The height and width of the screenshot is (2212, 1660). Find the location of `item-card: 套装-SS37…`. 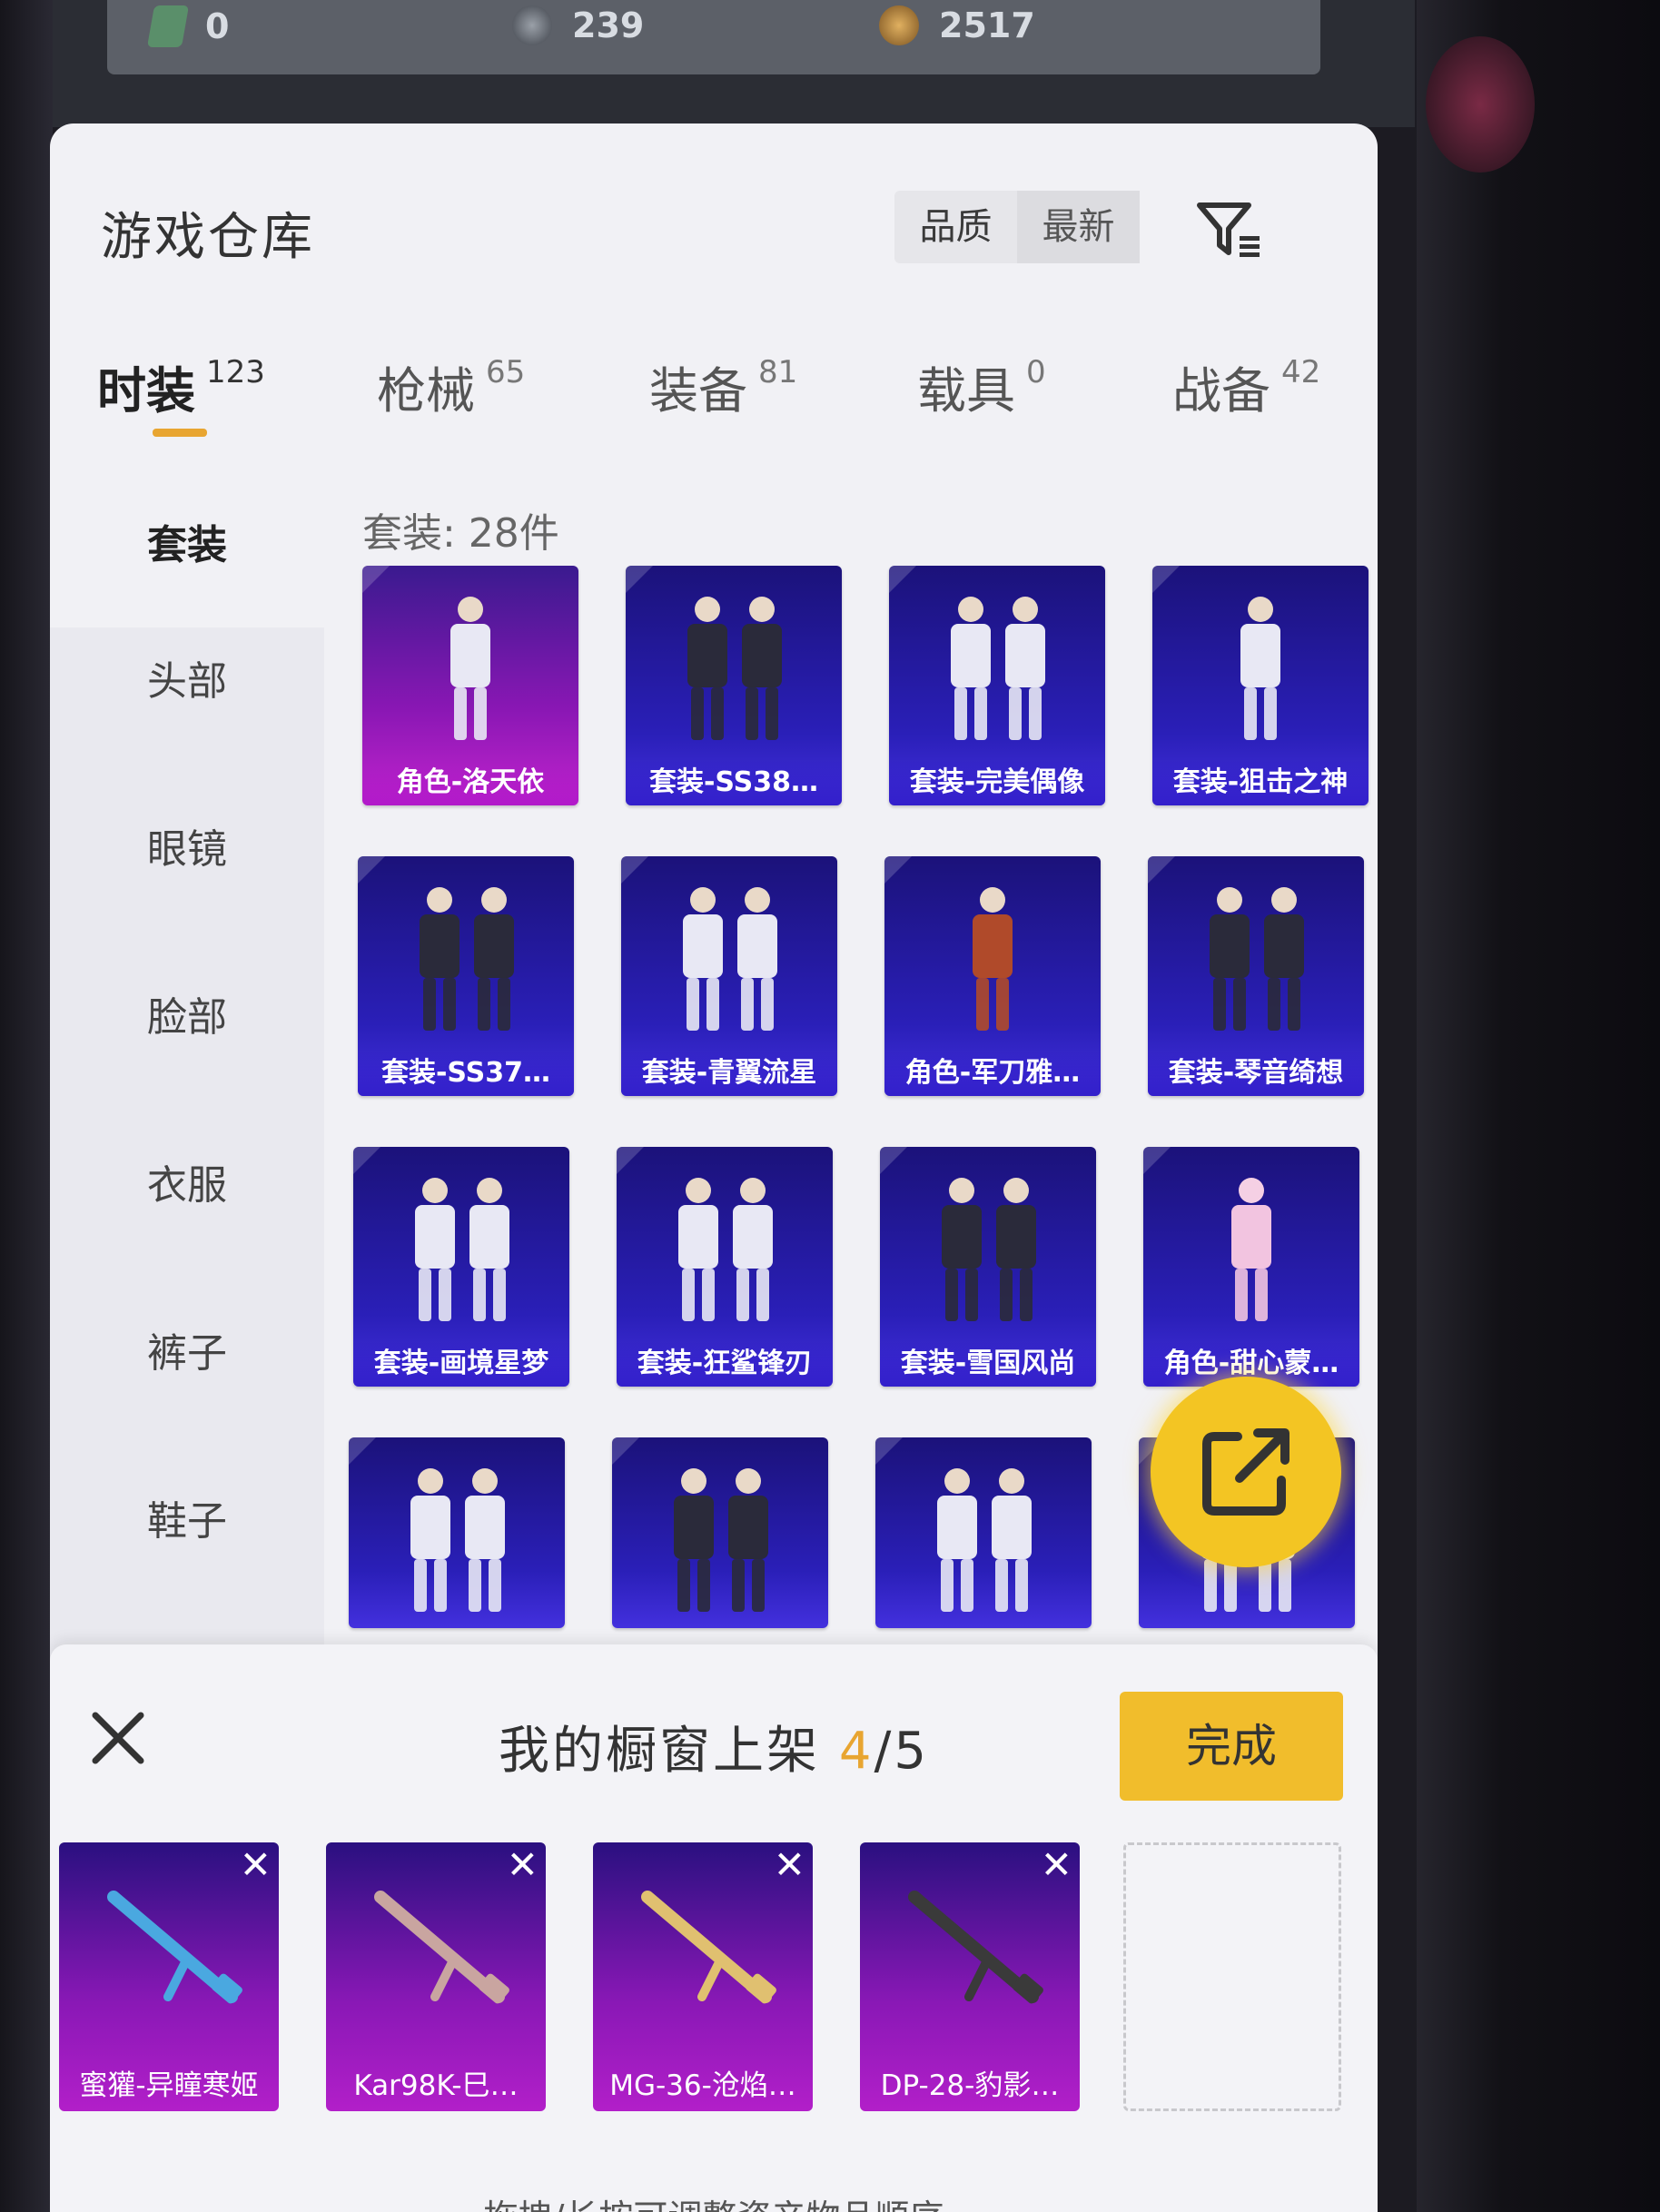

item-card: 套装-SS37… is located at coordinates (466, 976).